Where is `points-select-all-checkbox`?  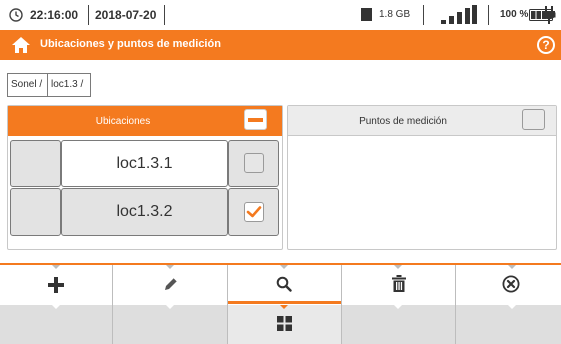 points-select-all-checkbox is located at coordinates (533, 119).